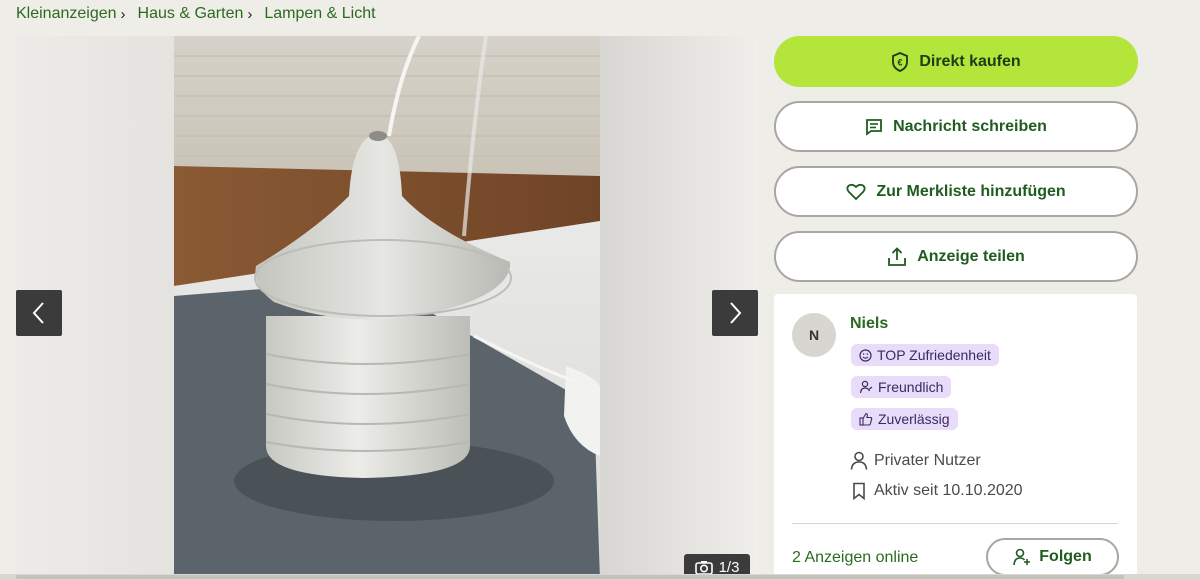 This screenshot has height=580, width=1200. What do you see at coordinates (1022, 557) in the screenshot?
I see `add-user-icon` at bounding box center [1022, 557].